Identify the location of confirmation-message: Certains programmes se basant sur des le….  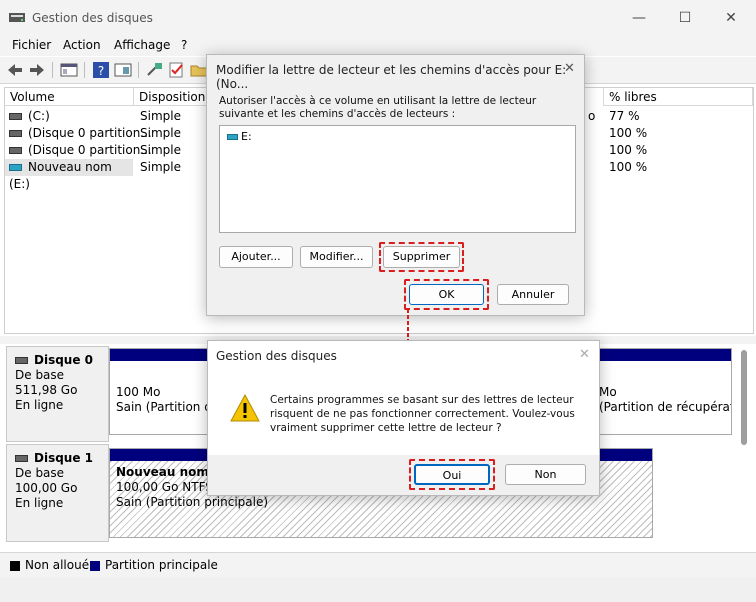
(422, 414).